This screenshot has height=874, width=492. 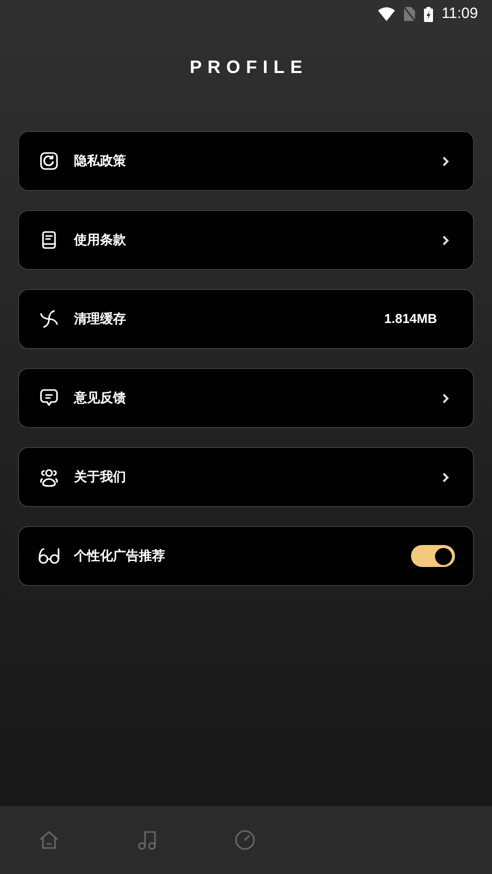 What do you see at coordinates (246, 556) in the screenshot?
I see `settings-row: 个性化广告推荐` at bounding box center [246, 556].